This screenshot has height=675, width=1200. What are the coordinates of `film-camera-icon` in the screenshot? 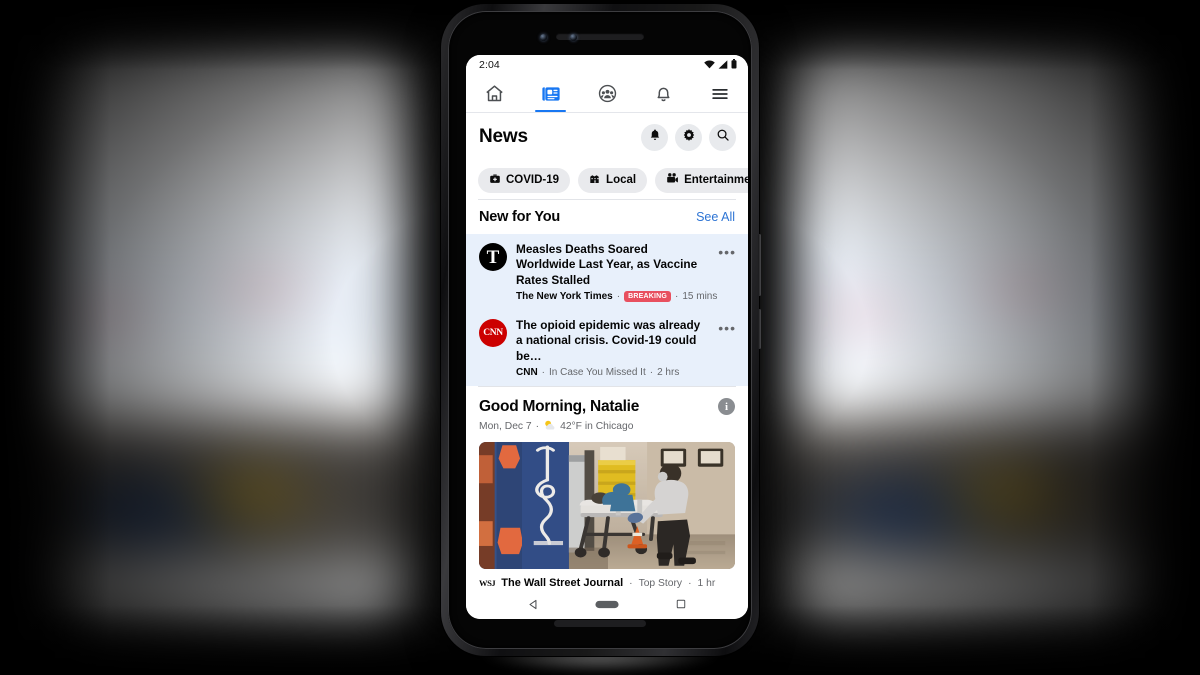 It's located at (672, 180).